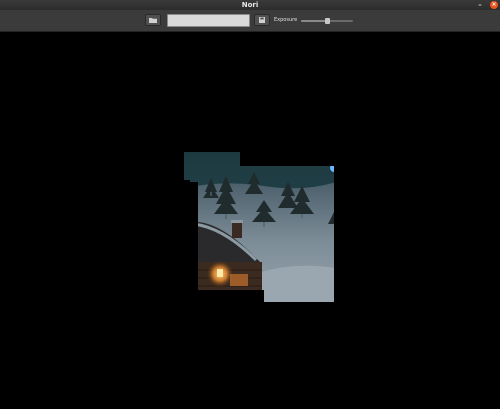 The height and width of the screenshot is (409, 500). I want to click on toolbar: Exposure, so click(250, 21).